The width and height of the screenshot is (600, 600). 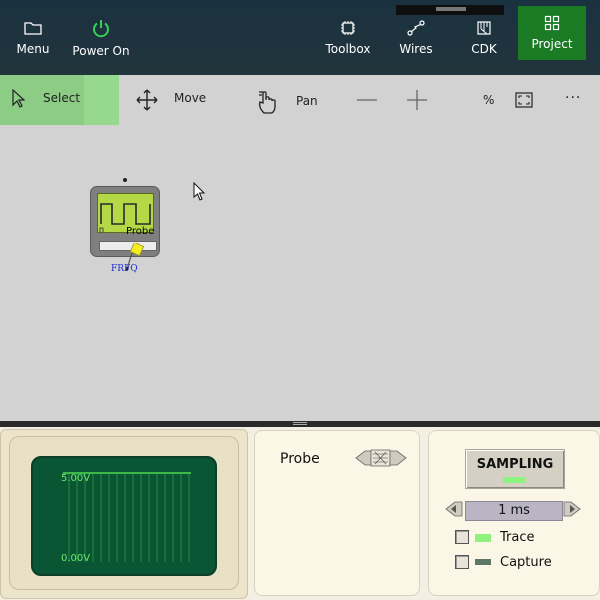 I want to click on pan-label: Pan, so click(x=307, y=101).